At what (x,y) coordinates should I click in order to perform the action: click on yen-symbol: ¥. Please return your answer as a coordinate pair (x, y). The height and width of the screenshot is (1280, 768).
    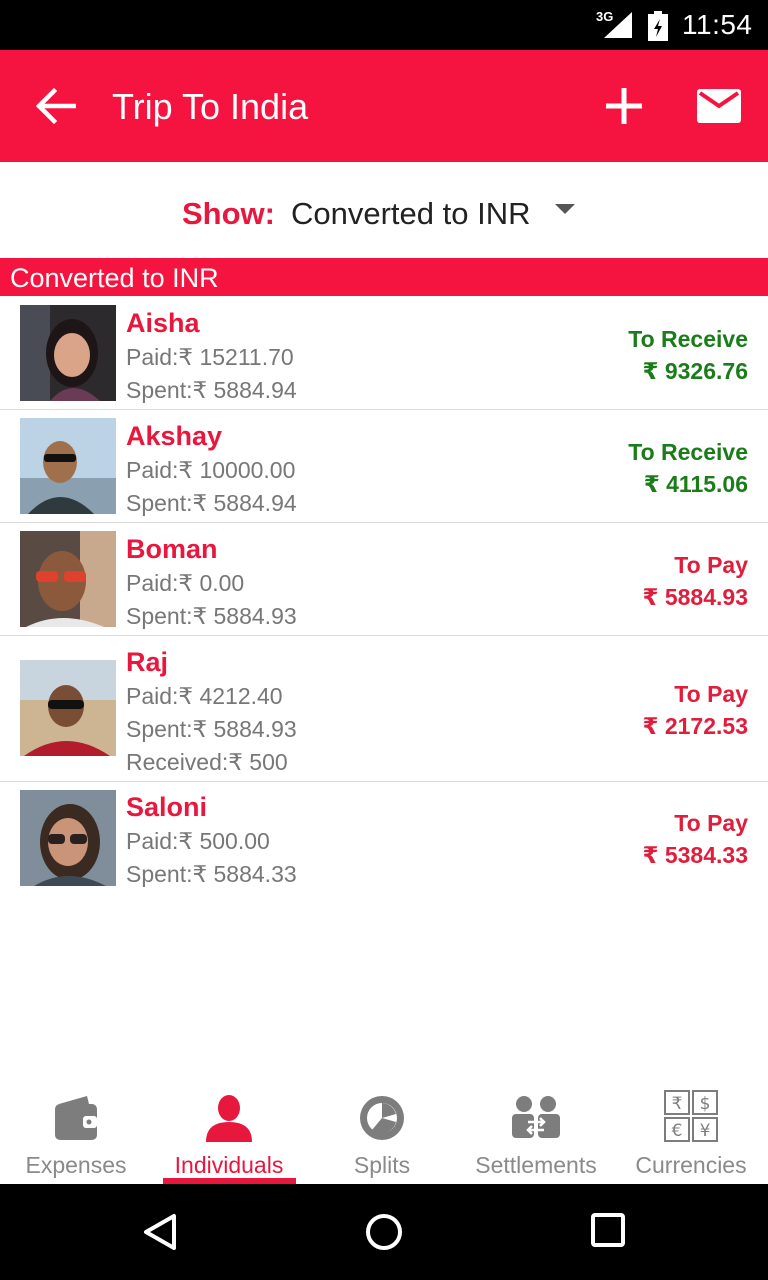
    Looking at the image, I should click on (705, 1131).